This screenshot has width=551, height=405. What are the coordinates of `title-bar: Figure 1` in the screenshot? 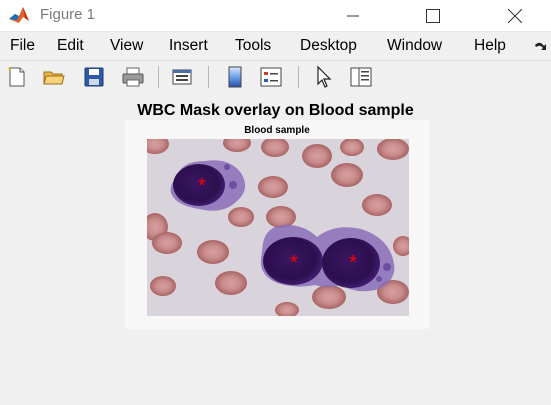 It's located at (275, 16).